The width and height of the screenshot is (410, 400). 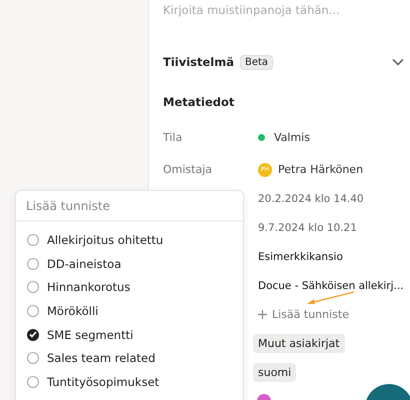 I want to click on option-label: Sales team related, so click(x=101, y=358).